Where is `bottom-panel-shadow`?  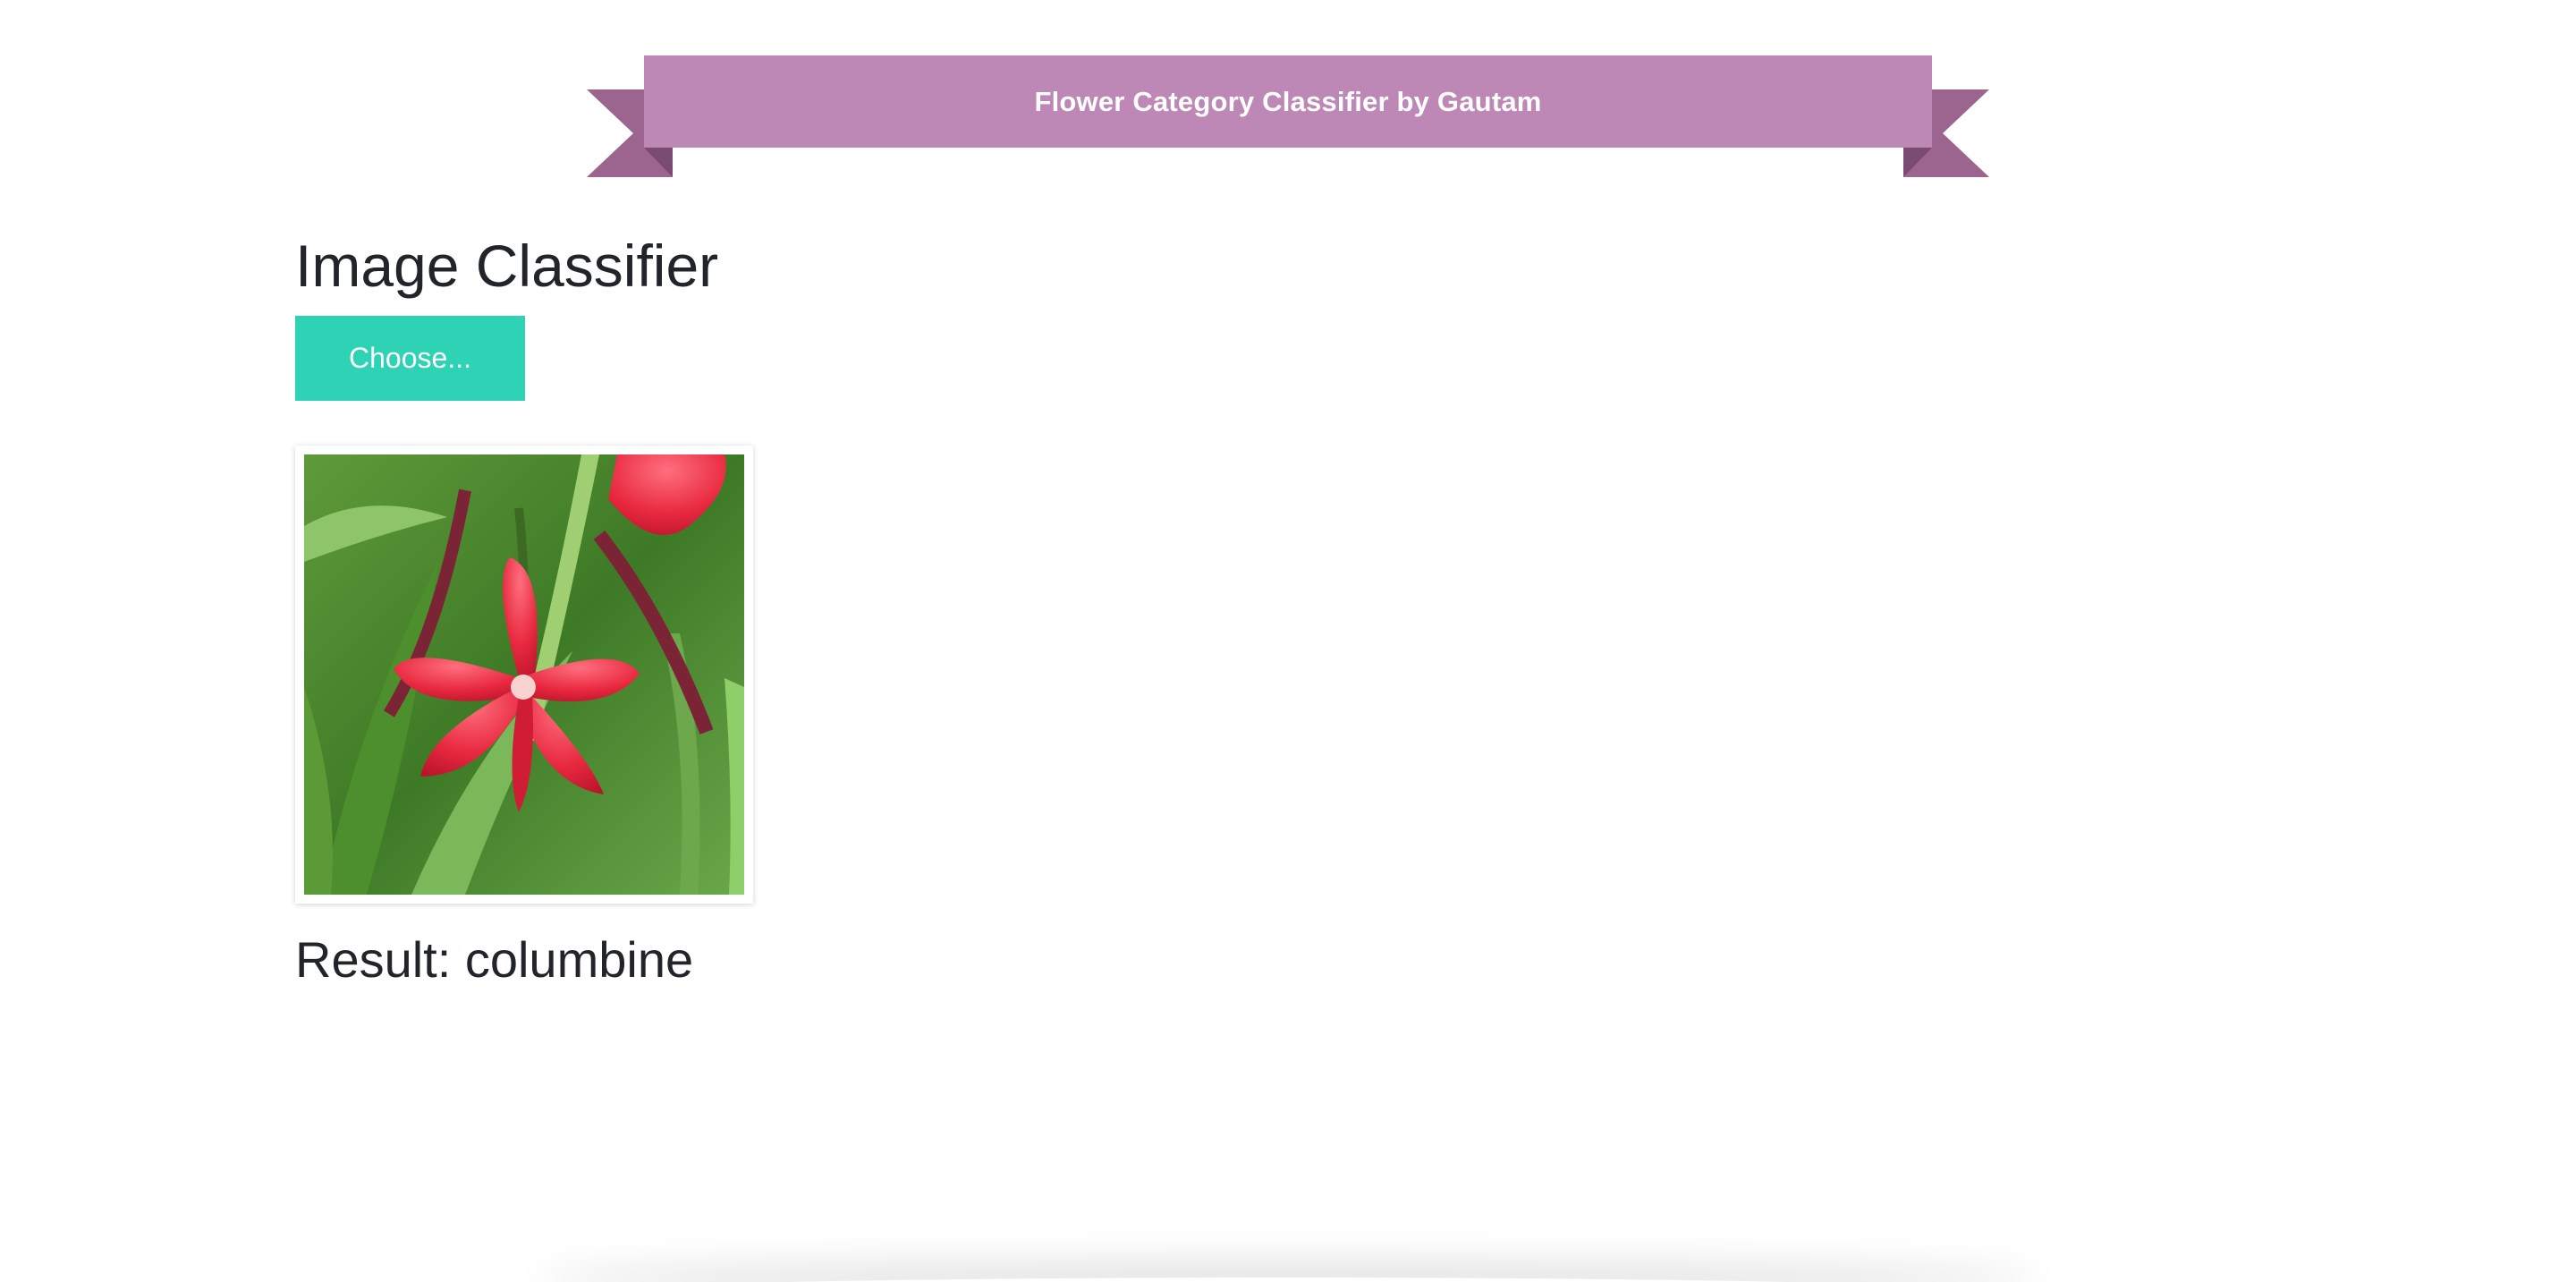
bottom-panel-shadow is located at coordinates (1288, 1280).